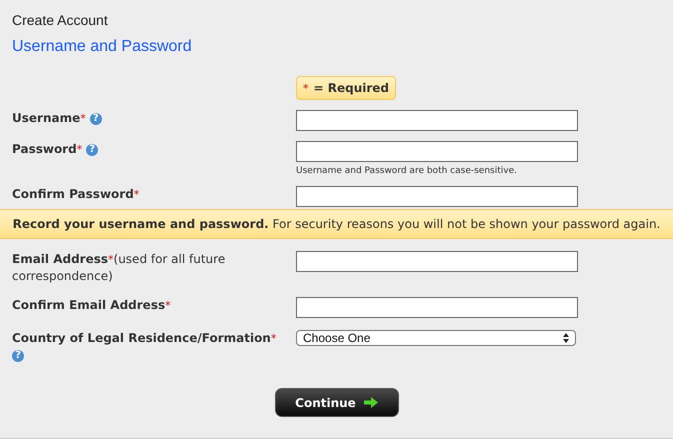  I want to click on field-label: Country of Legal Residence/Formation*, so click(144, 338).